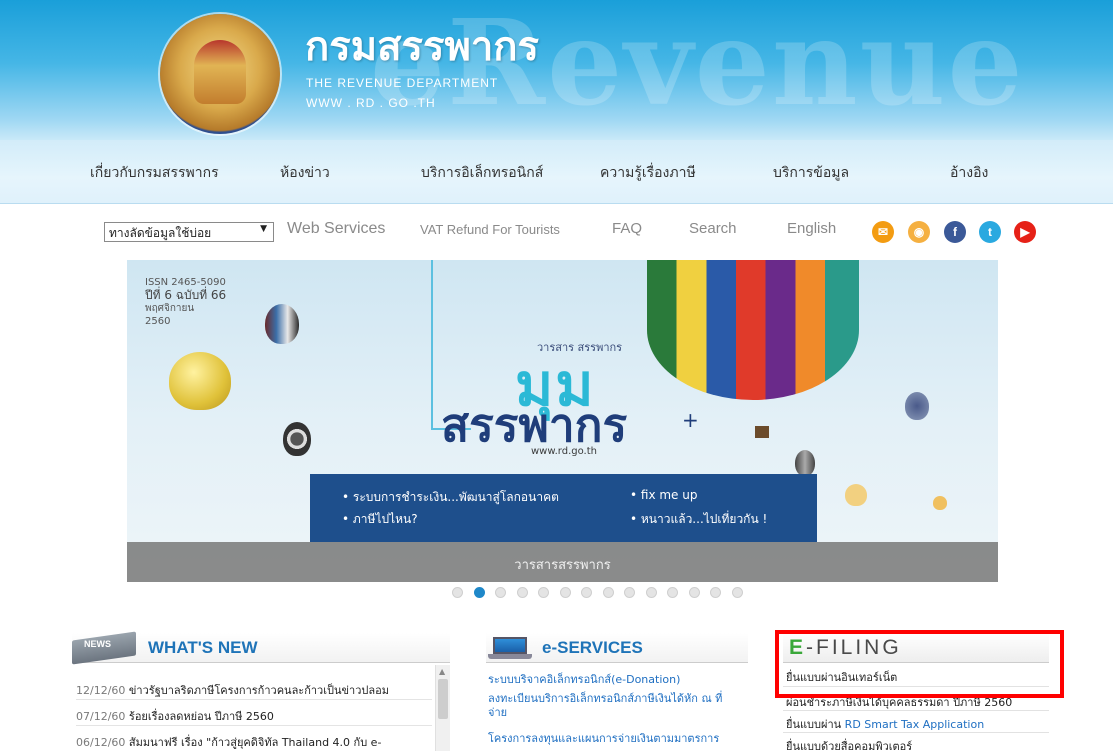 This screenshot has width=1113, height=751. Describe the element at coordinates (201, 716) in the screenshot. I see `news-text: ร้อยเรื่องลดหย่อน ปีภาษี 2560` at that location.